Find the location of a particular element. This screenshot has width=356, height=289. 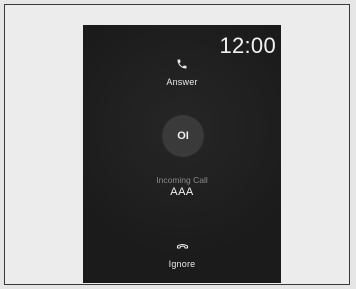

answer-label: Answer is located at coordinates (182, 82).